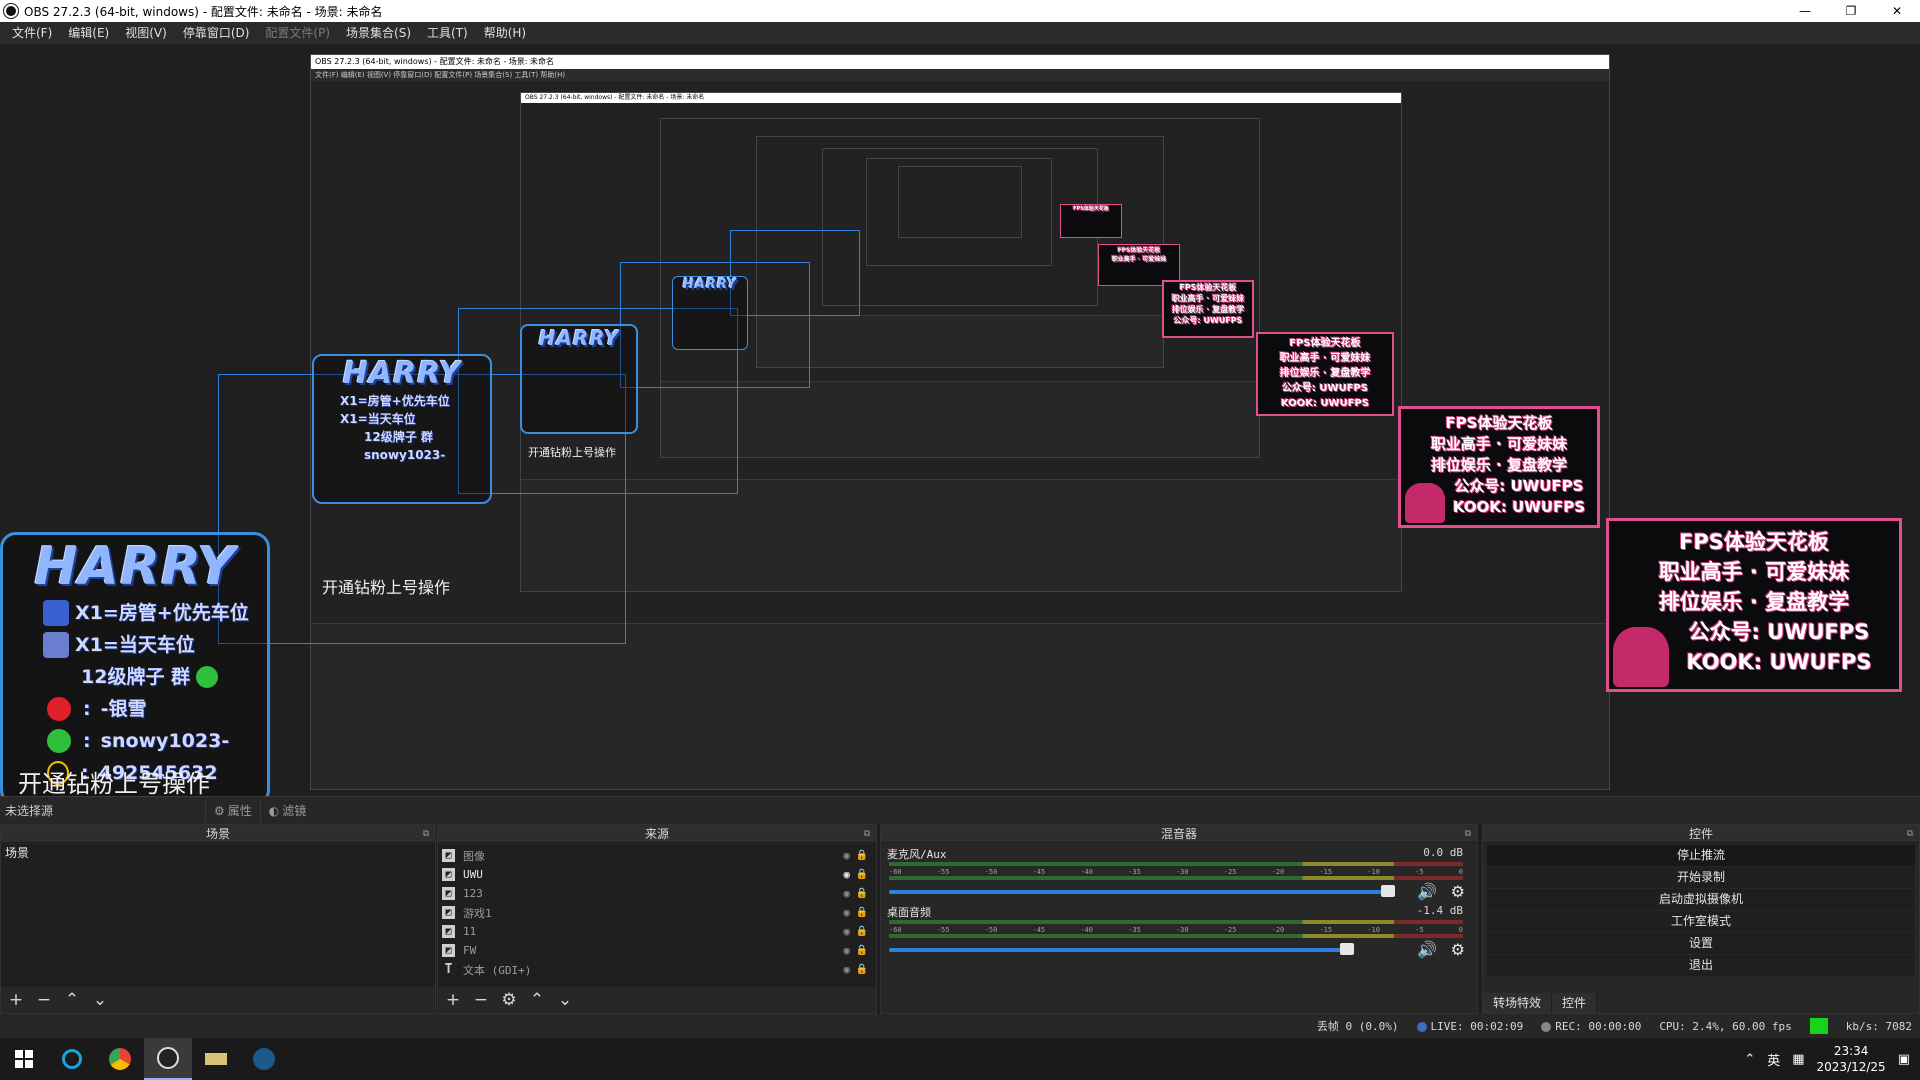 This screenshot has width=1920, height=1080. Describe the element at coordinates (1773, 1059) in the screenshot. I see `ime-indicator: 英` at that location.